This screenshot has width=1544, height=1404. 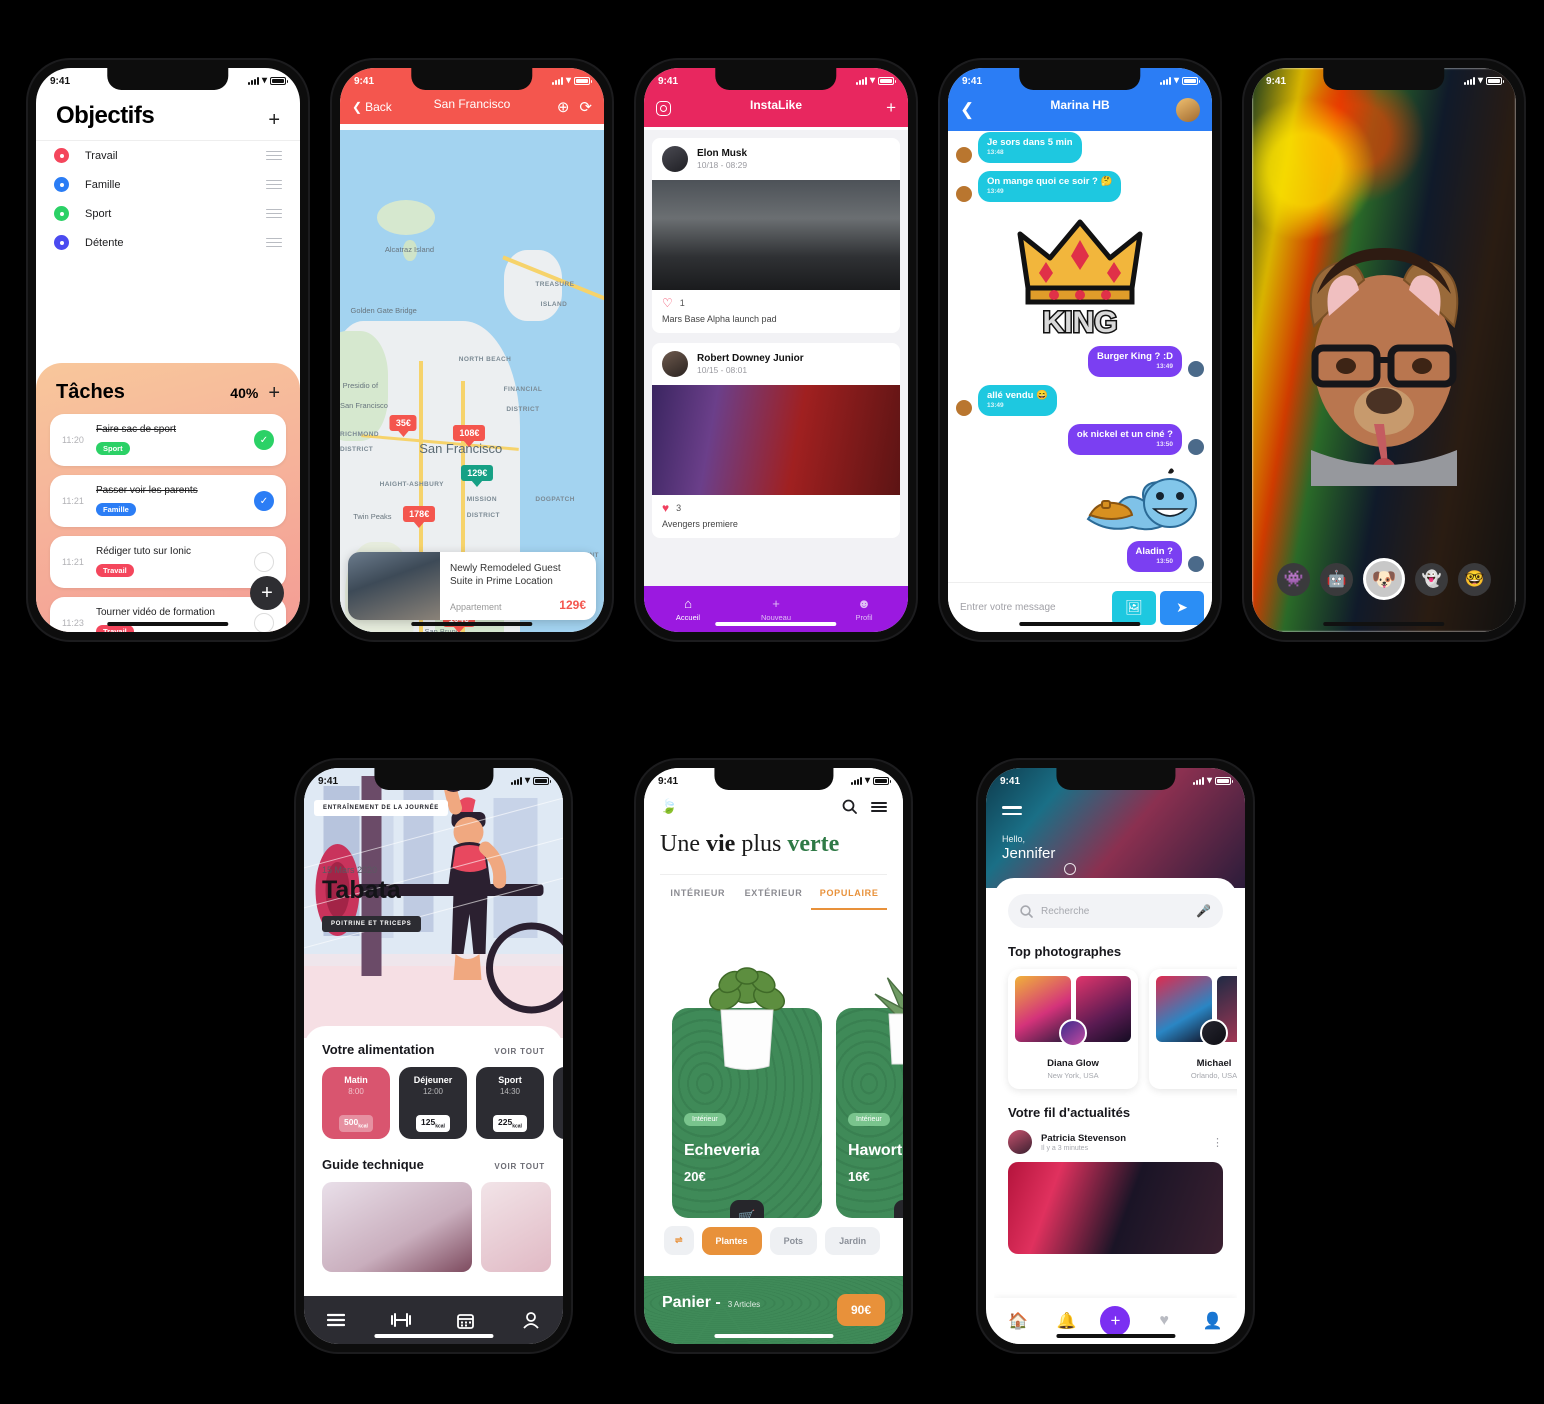 I want to click on more-vertical-icon: ⋮, so click(x=1217, y=1142).